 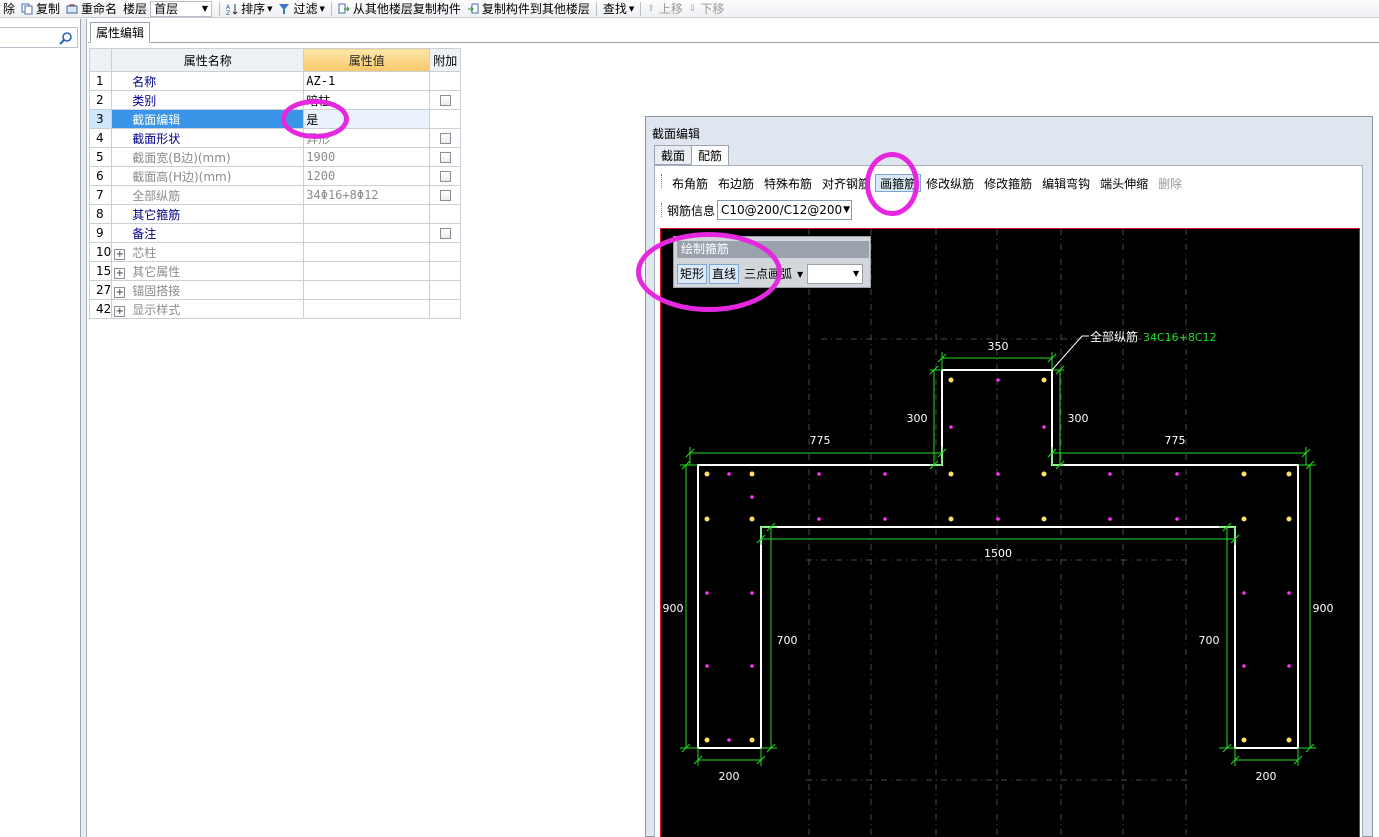 I want to click on table-row: 4 截面形状 异形, so click(x=275, y=138).